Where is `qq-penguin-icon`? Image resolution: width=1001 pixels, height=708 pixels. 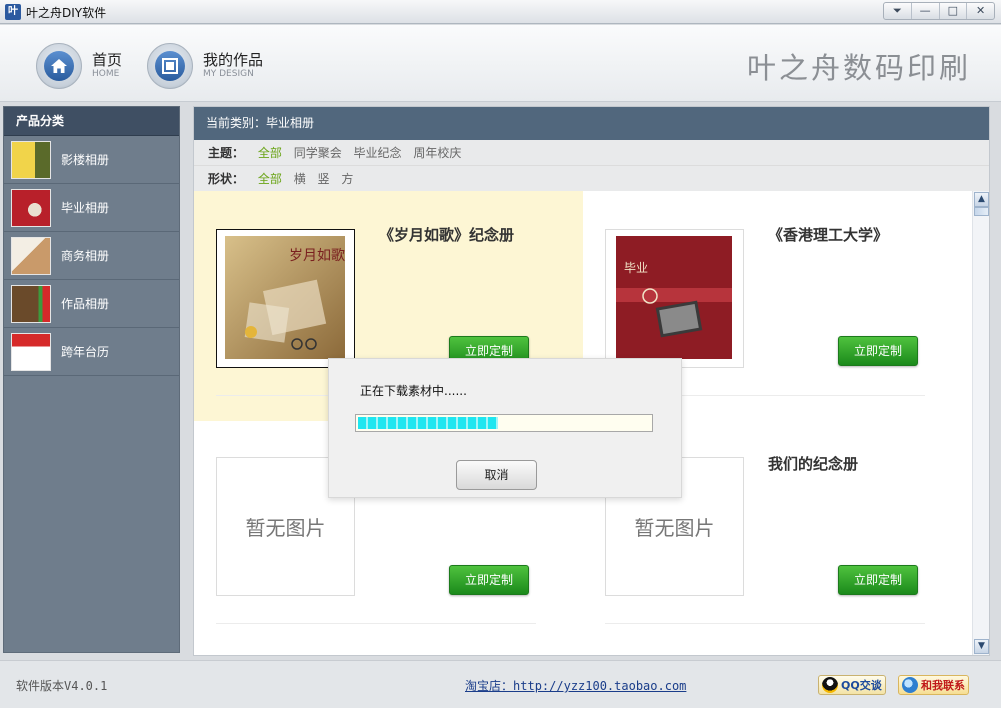
qq-penguin-icon is located at coordinates (830, 685).